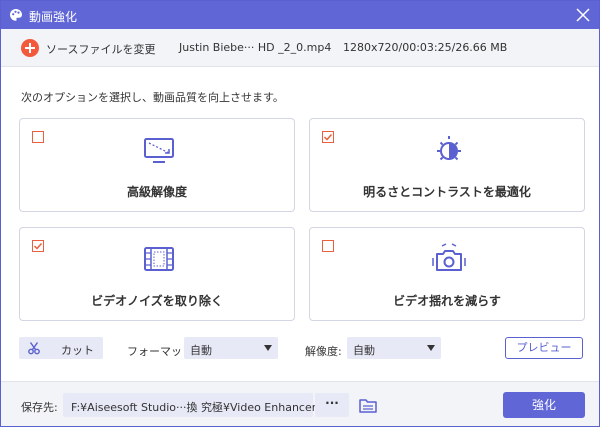 This screenshot has width=600, height=427. What do you see at coordinates (328, 246) in the screenshot?
I see `stabilize-checkbox` at bounding box center [328, 246].